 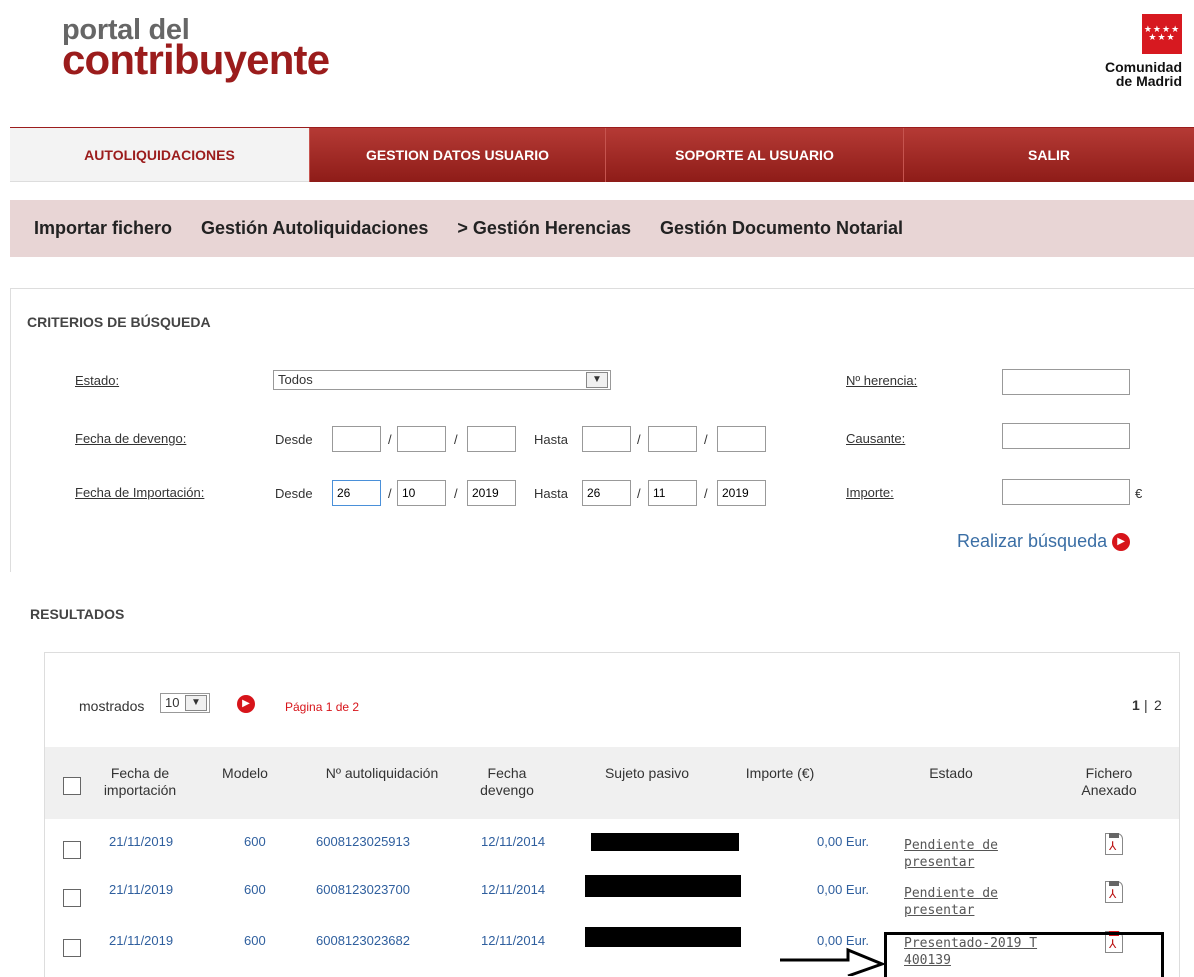 I want to click on devengo-desde-year, so click(x=491, y=439).